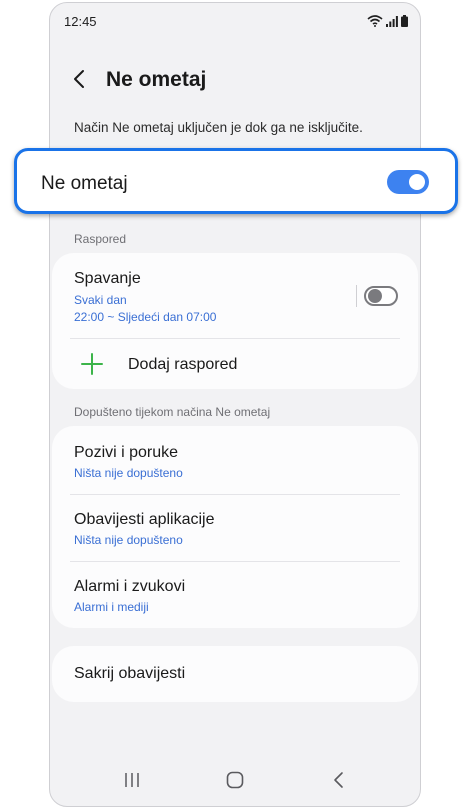  Describe the element at coordinates (404, 21) in the screenshot. I see `battery-icon` at that location.